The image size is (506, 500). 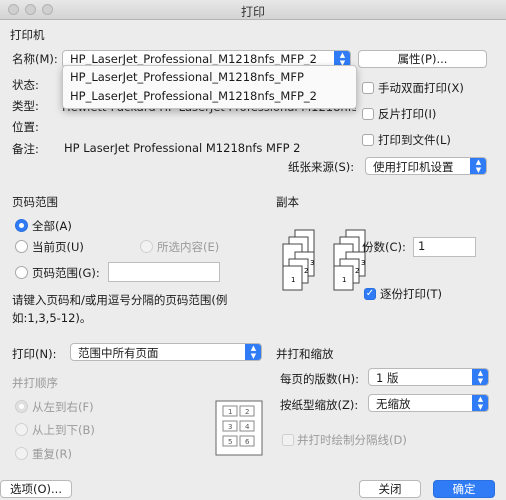 I want to click on reverse-label: 反片打印(I), so click(x=407, y=114).